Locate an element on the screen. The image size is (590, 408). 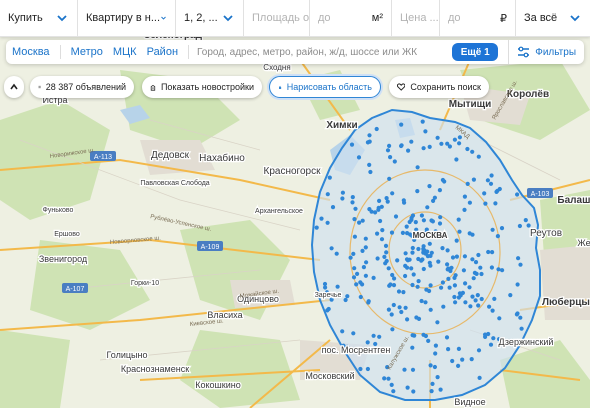
draw-area-button: Нарисовать область is located at coordinates (325, 87).